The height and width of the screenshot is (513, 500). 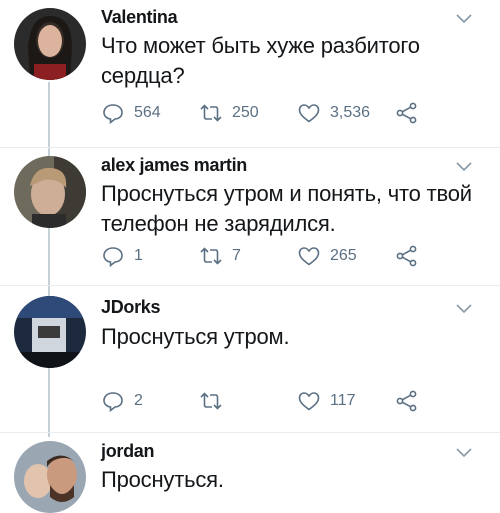 I want to click on reply-count: 1, so click(x=138, y=255).